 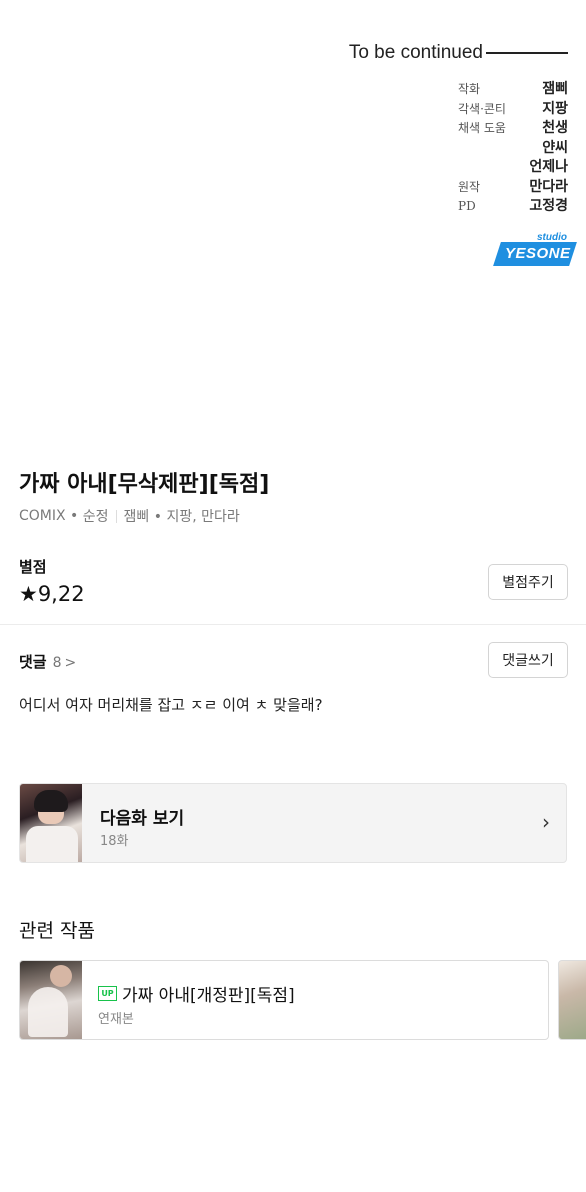 I want to click on top-comment: 어디서 여자 머리채를 잡고 ㅈㄹ 이여 ㅊ 맞을래?, so click(x=171, y=705).